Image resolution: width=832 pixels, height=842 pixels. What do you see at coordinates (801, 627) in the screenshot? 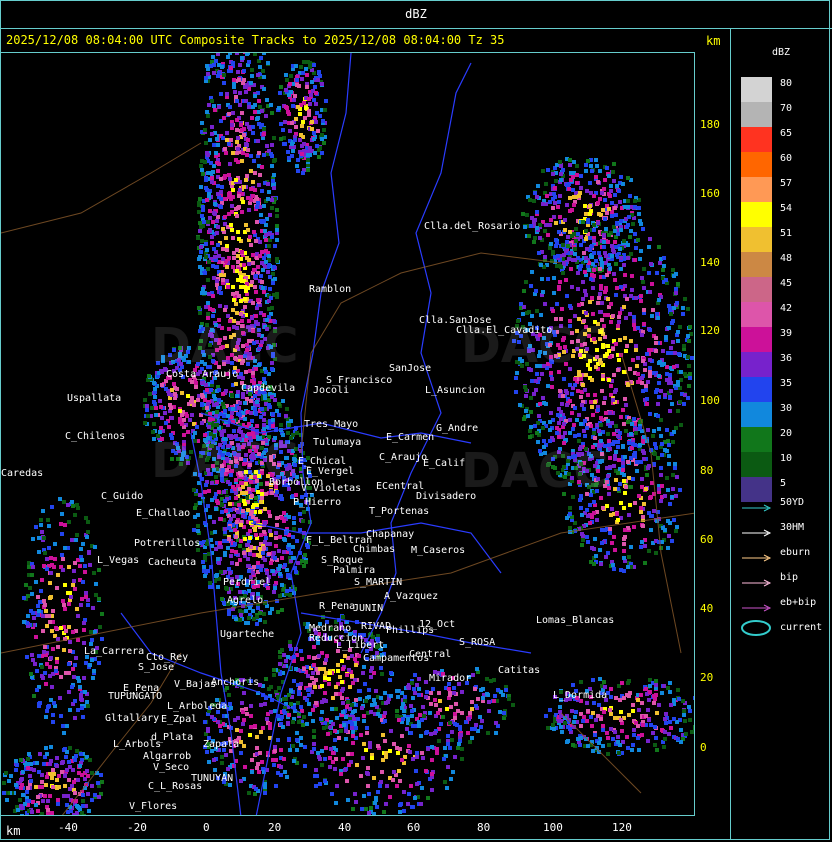
I see `track-label: current` at bounding box center [801, 627].